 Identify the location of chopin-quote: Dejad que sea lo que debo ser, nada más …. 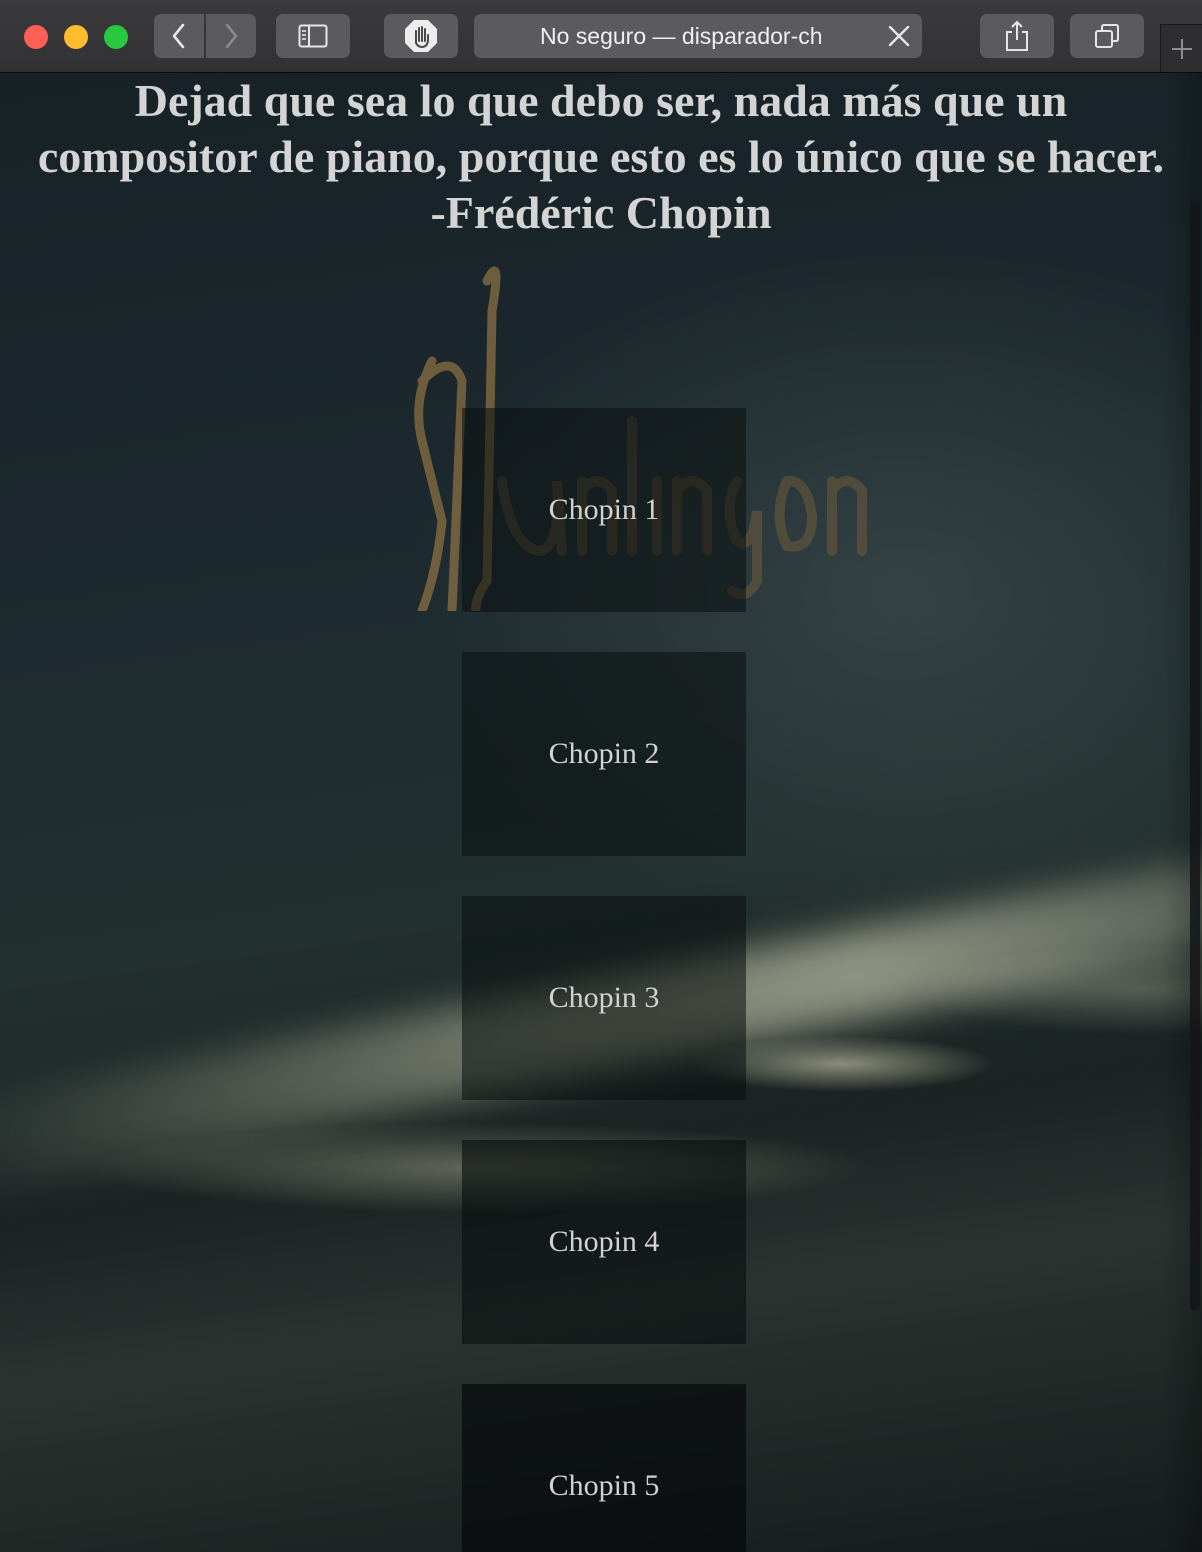
(601, 157).